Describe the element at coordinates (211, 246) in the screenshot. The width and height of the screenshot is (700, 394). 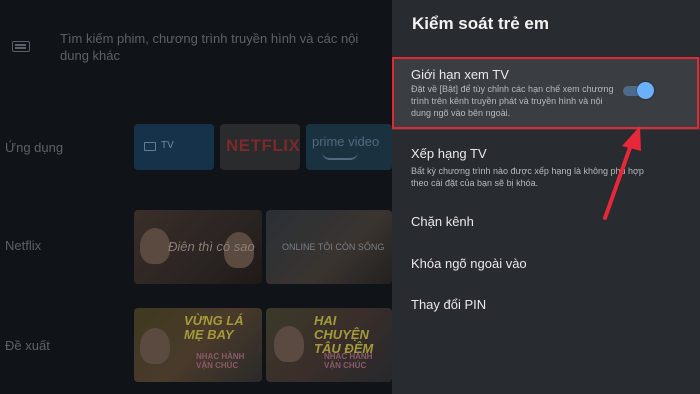
I see `thumbnail-title: Điên thì có sao` at that location.